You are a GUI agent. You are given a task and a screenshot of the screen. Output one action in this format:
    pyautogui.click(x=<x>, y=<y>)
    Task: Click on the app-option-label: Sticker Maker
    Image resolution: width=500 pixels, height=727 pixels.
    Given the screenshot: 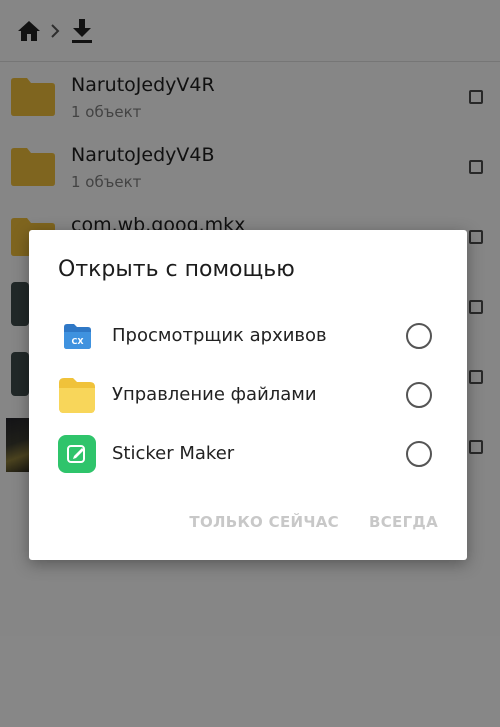 What is the action you would take?
    pyautogui.click(x=173, y=453)
    